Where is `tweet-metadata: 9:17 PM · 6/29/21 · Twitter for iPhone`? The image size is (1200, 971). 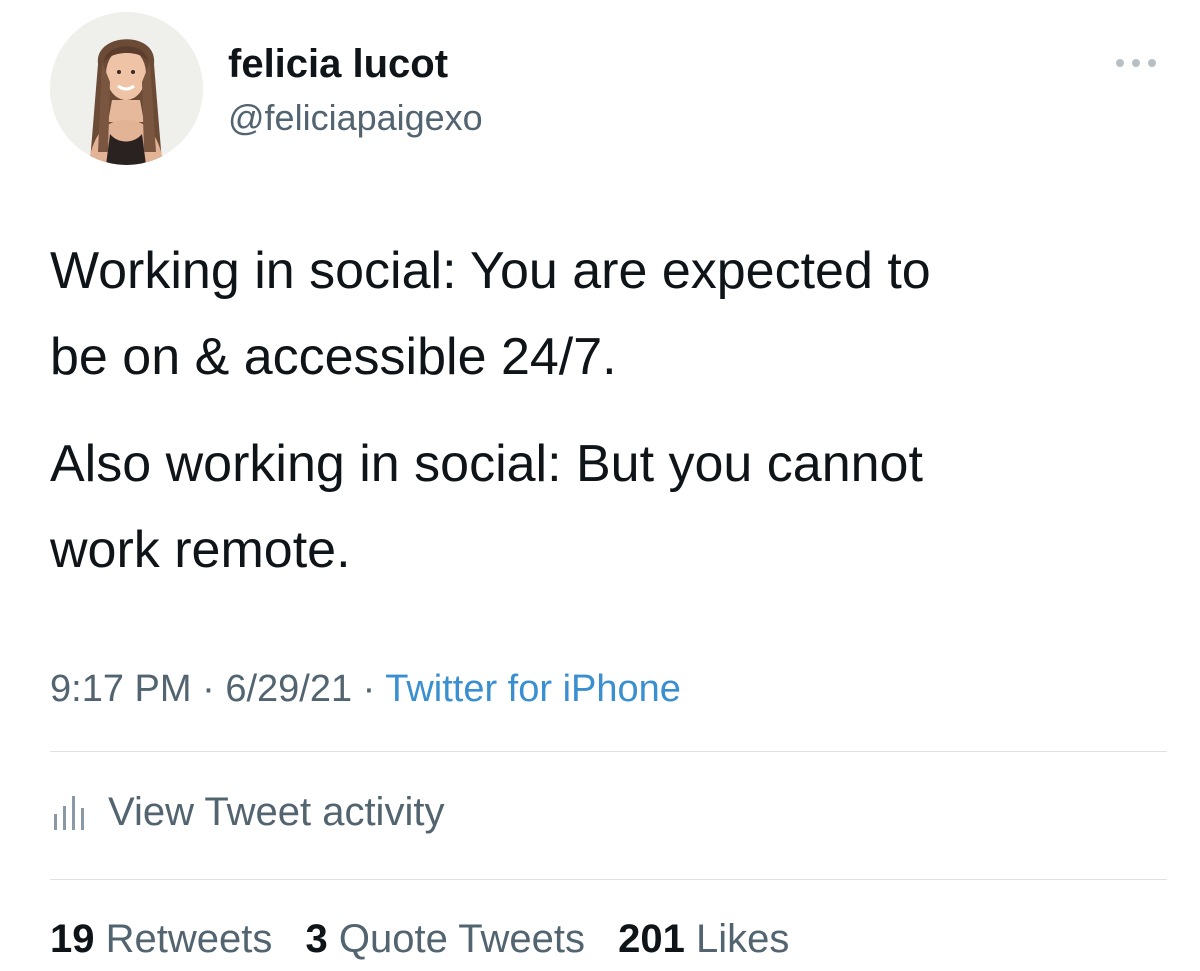
tweet-metadata: 9:17 PM · 6/29/21 · Twitter for iPhone is located at coordinates (365, 689).